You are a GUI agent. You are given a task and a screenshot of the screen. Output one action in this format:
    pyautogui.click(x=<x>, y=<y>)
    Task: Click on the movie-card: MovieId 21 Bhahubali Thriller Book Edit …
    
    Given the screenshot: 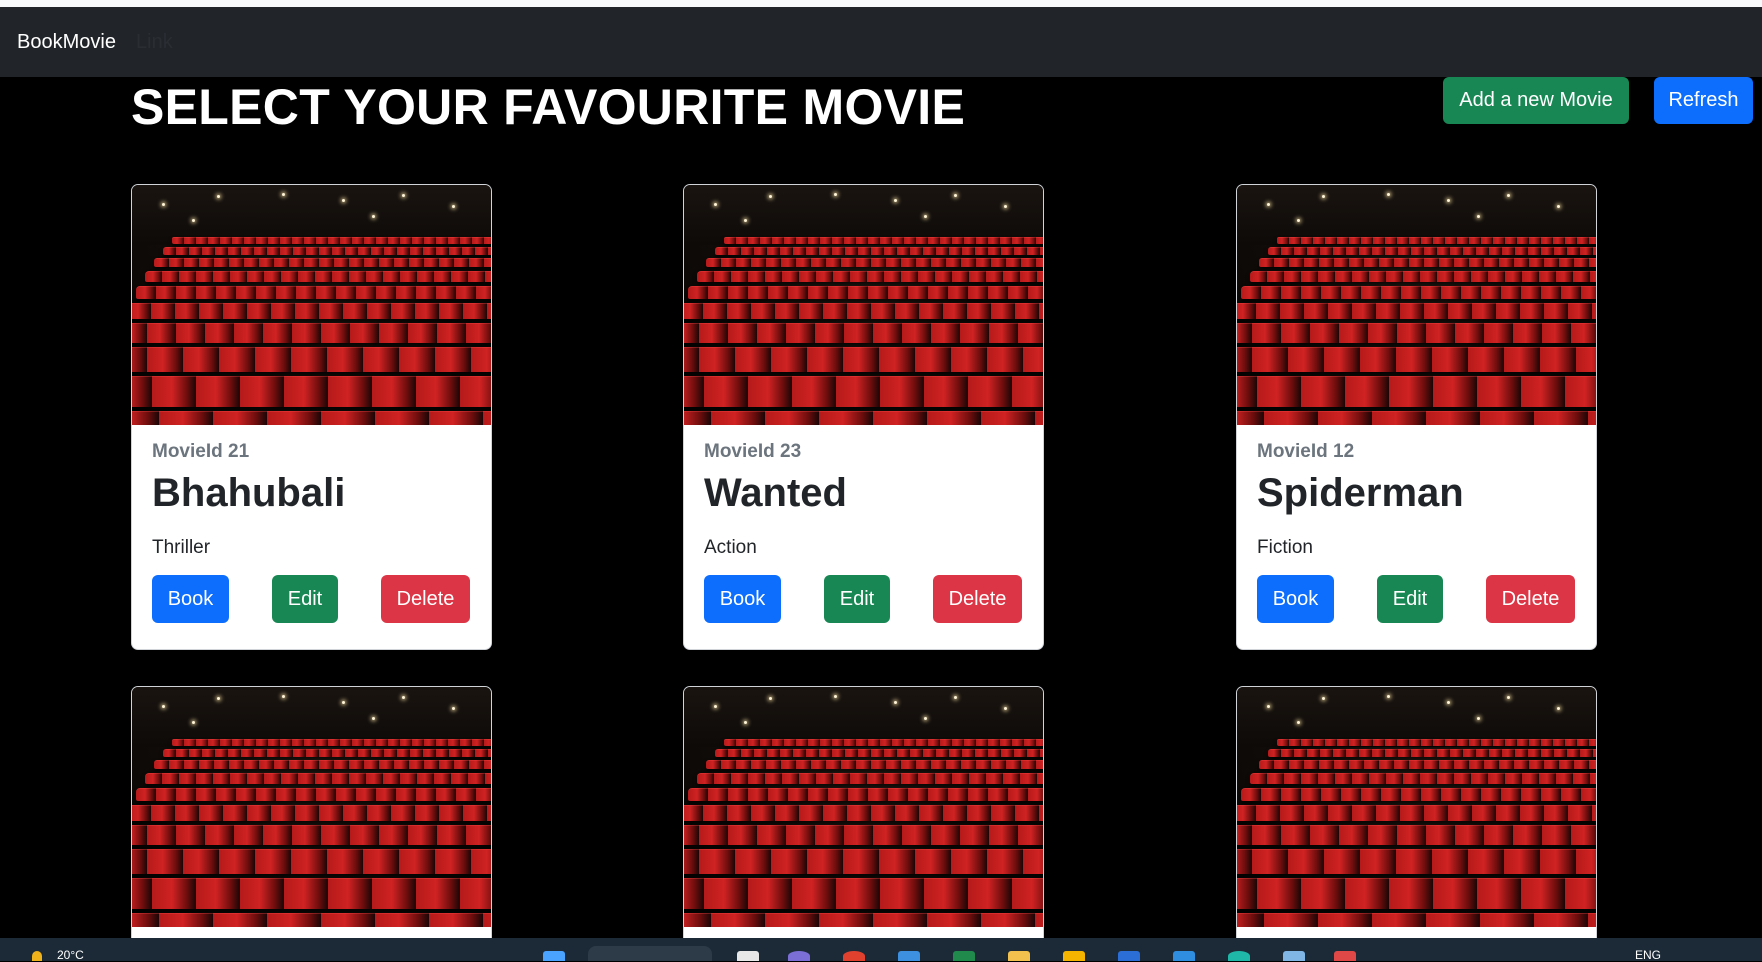 What is the action you would take?
    pyautogui.click(x=311, y=417)
    